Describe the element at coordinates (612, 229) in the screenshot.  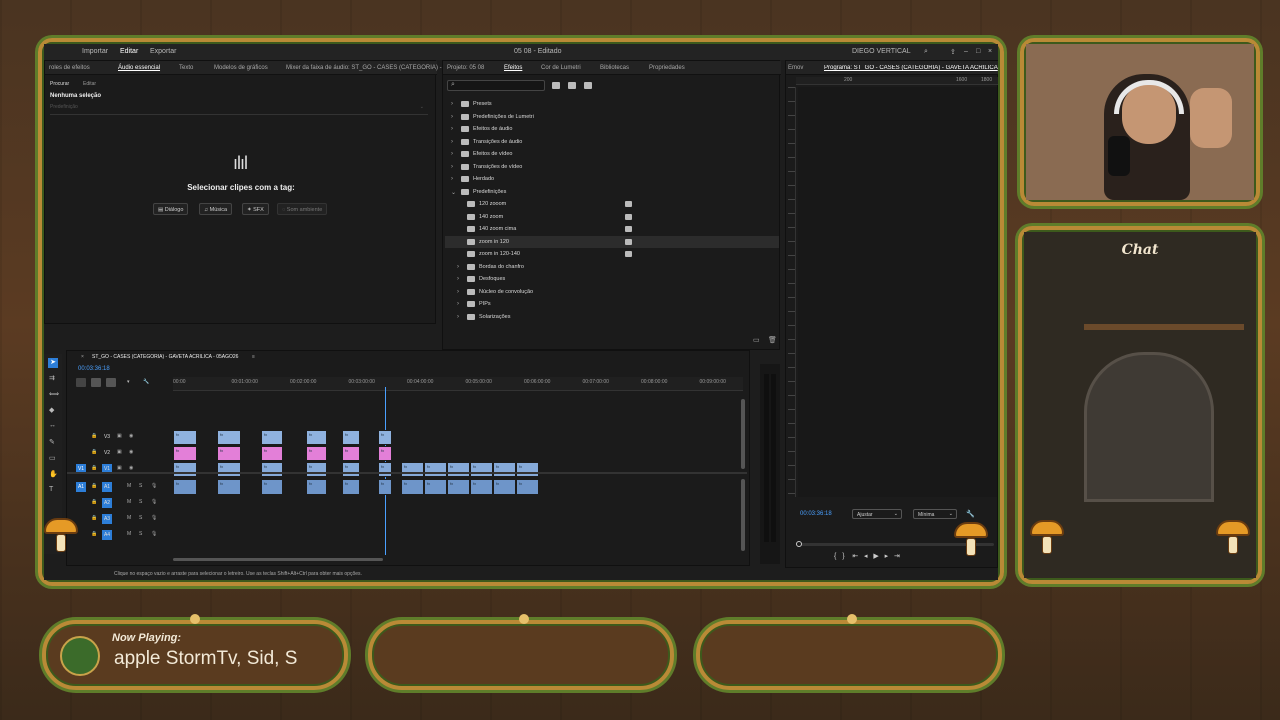
I see `effects-preset-item: 140 zoom cima` at that location.